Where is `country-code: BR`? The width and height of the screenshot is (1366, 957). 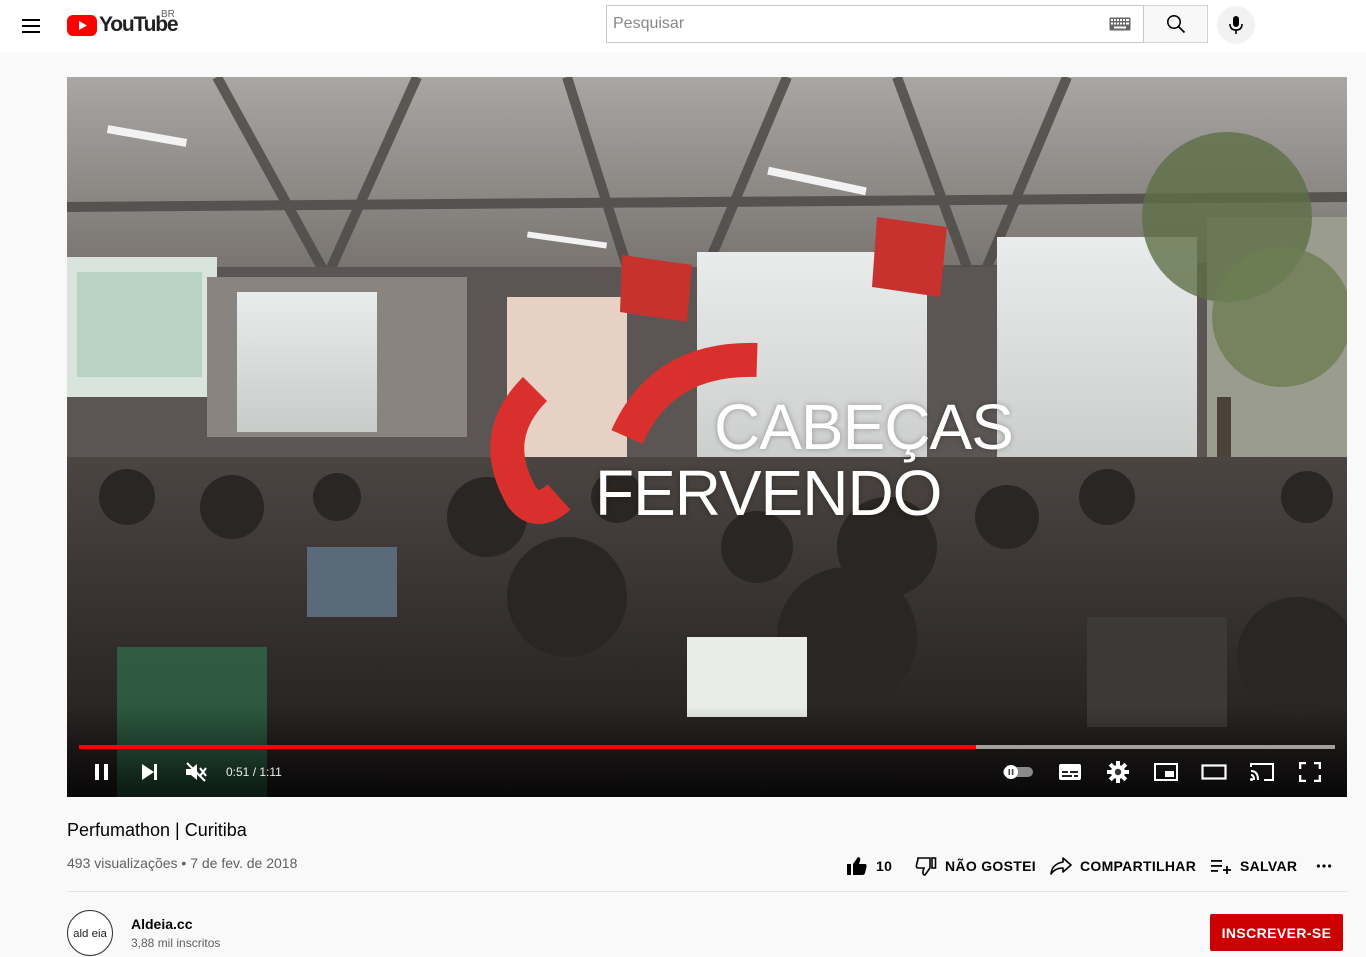
country-code: BR is located at coordinates (168, 14).